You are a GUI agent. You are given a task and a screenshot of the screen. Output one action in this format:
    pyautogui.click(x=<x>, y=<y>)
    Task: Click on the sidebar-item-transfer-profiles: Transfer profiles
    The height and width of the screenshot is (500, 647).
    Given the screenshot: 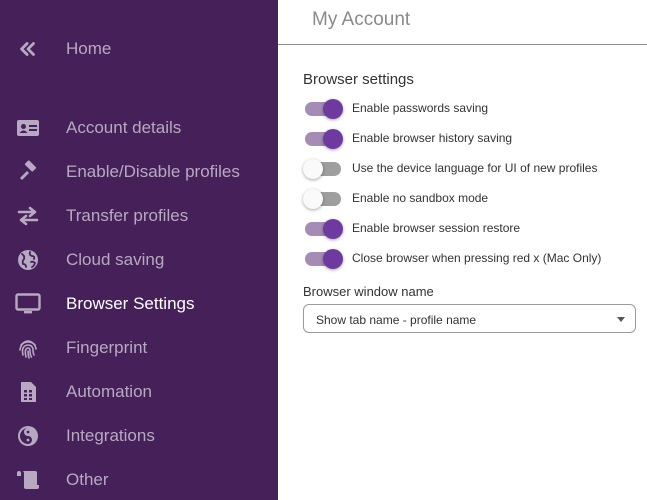 What is the action you would take?
    pyautogui.click(x=139, y=216)
    